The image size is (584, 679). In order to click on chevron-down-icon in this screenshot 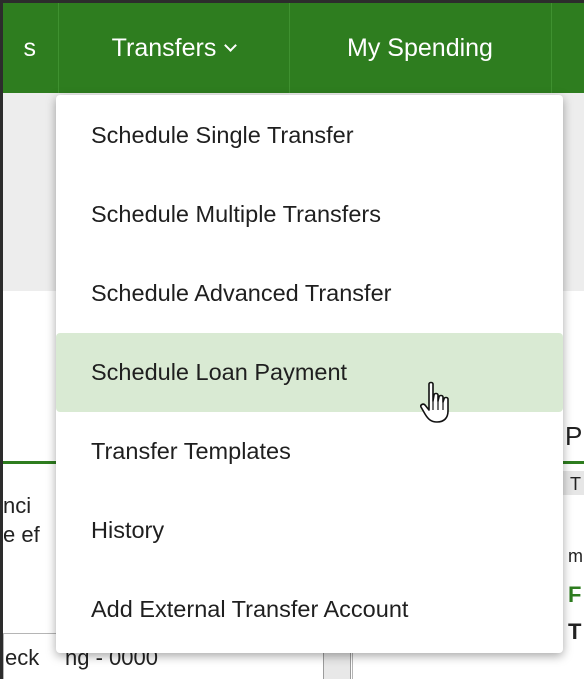, I will do `click(231, 45)`.